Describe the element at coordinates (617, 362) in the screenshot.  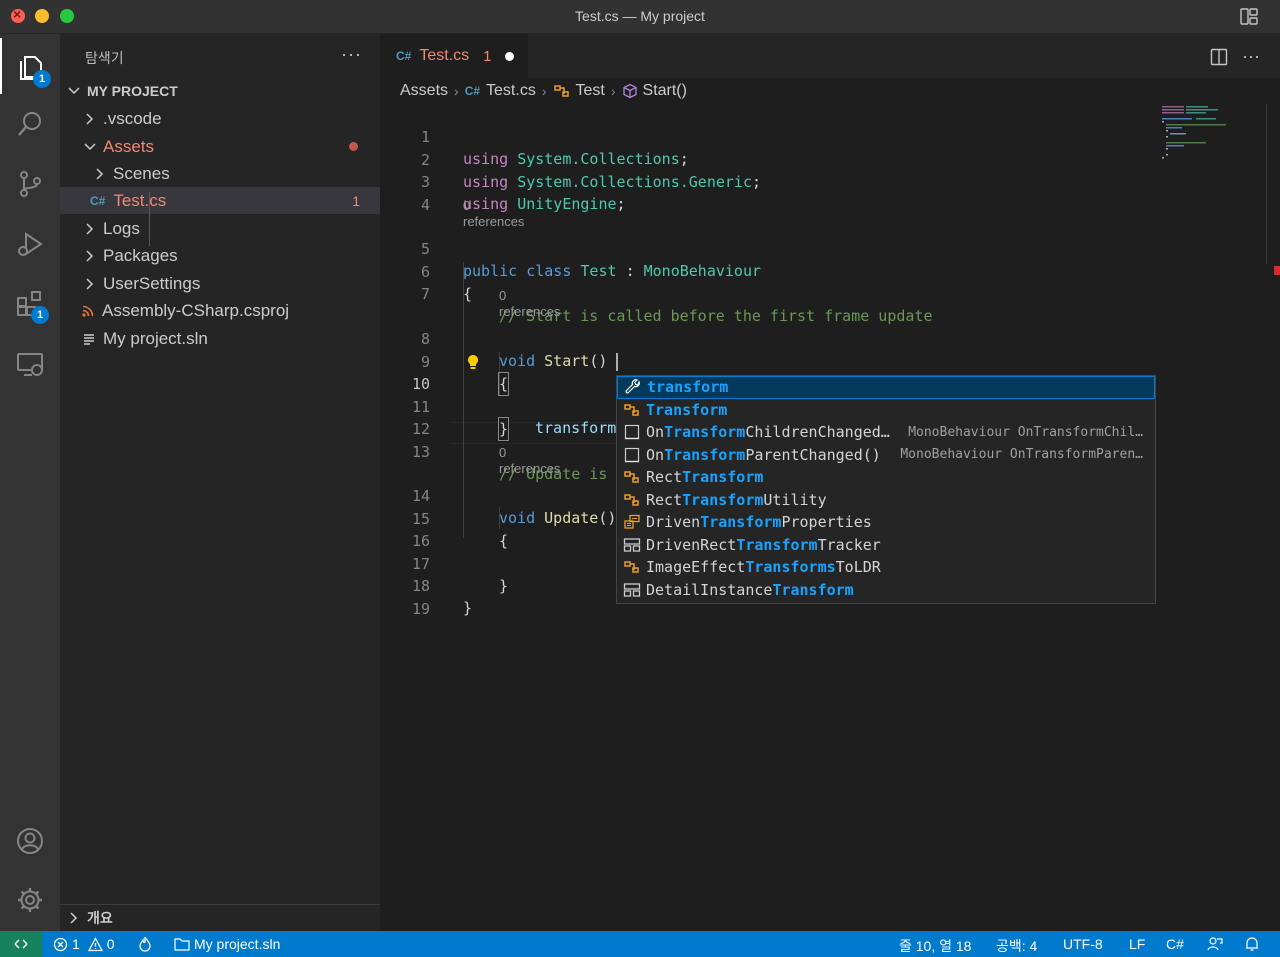
I see `text-cursor` at that location.